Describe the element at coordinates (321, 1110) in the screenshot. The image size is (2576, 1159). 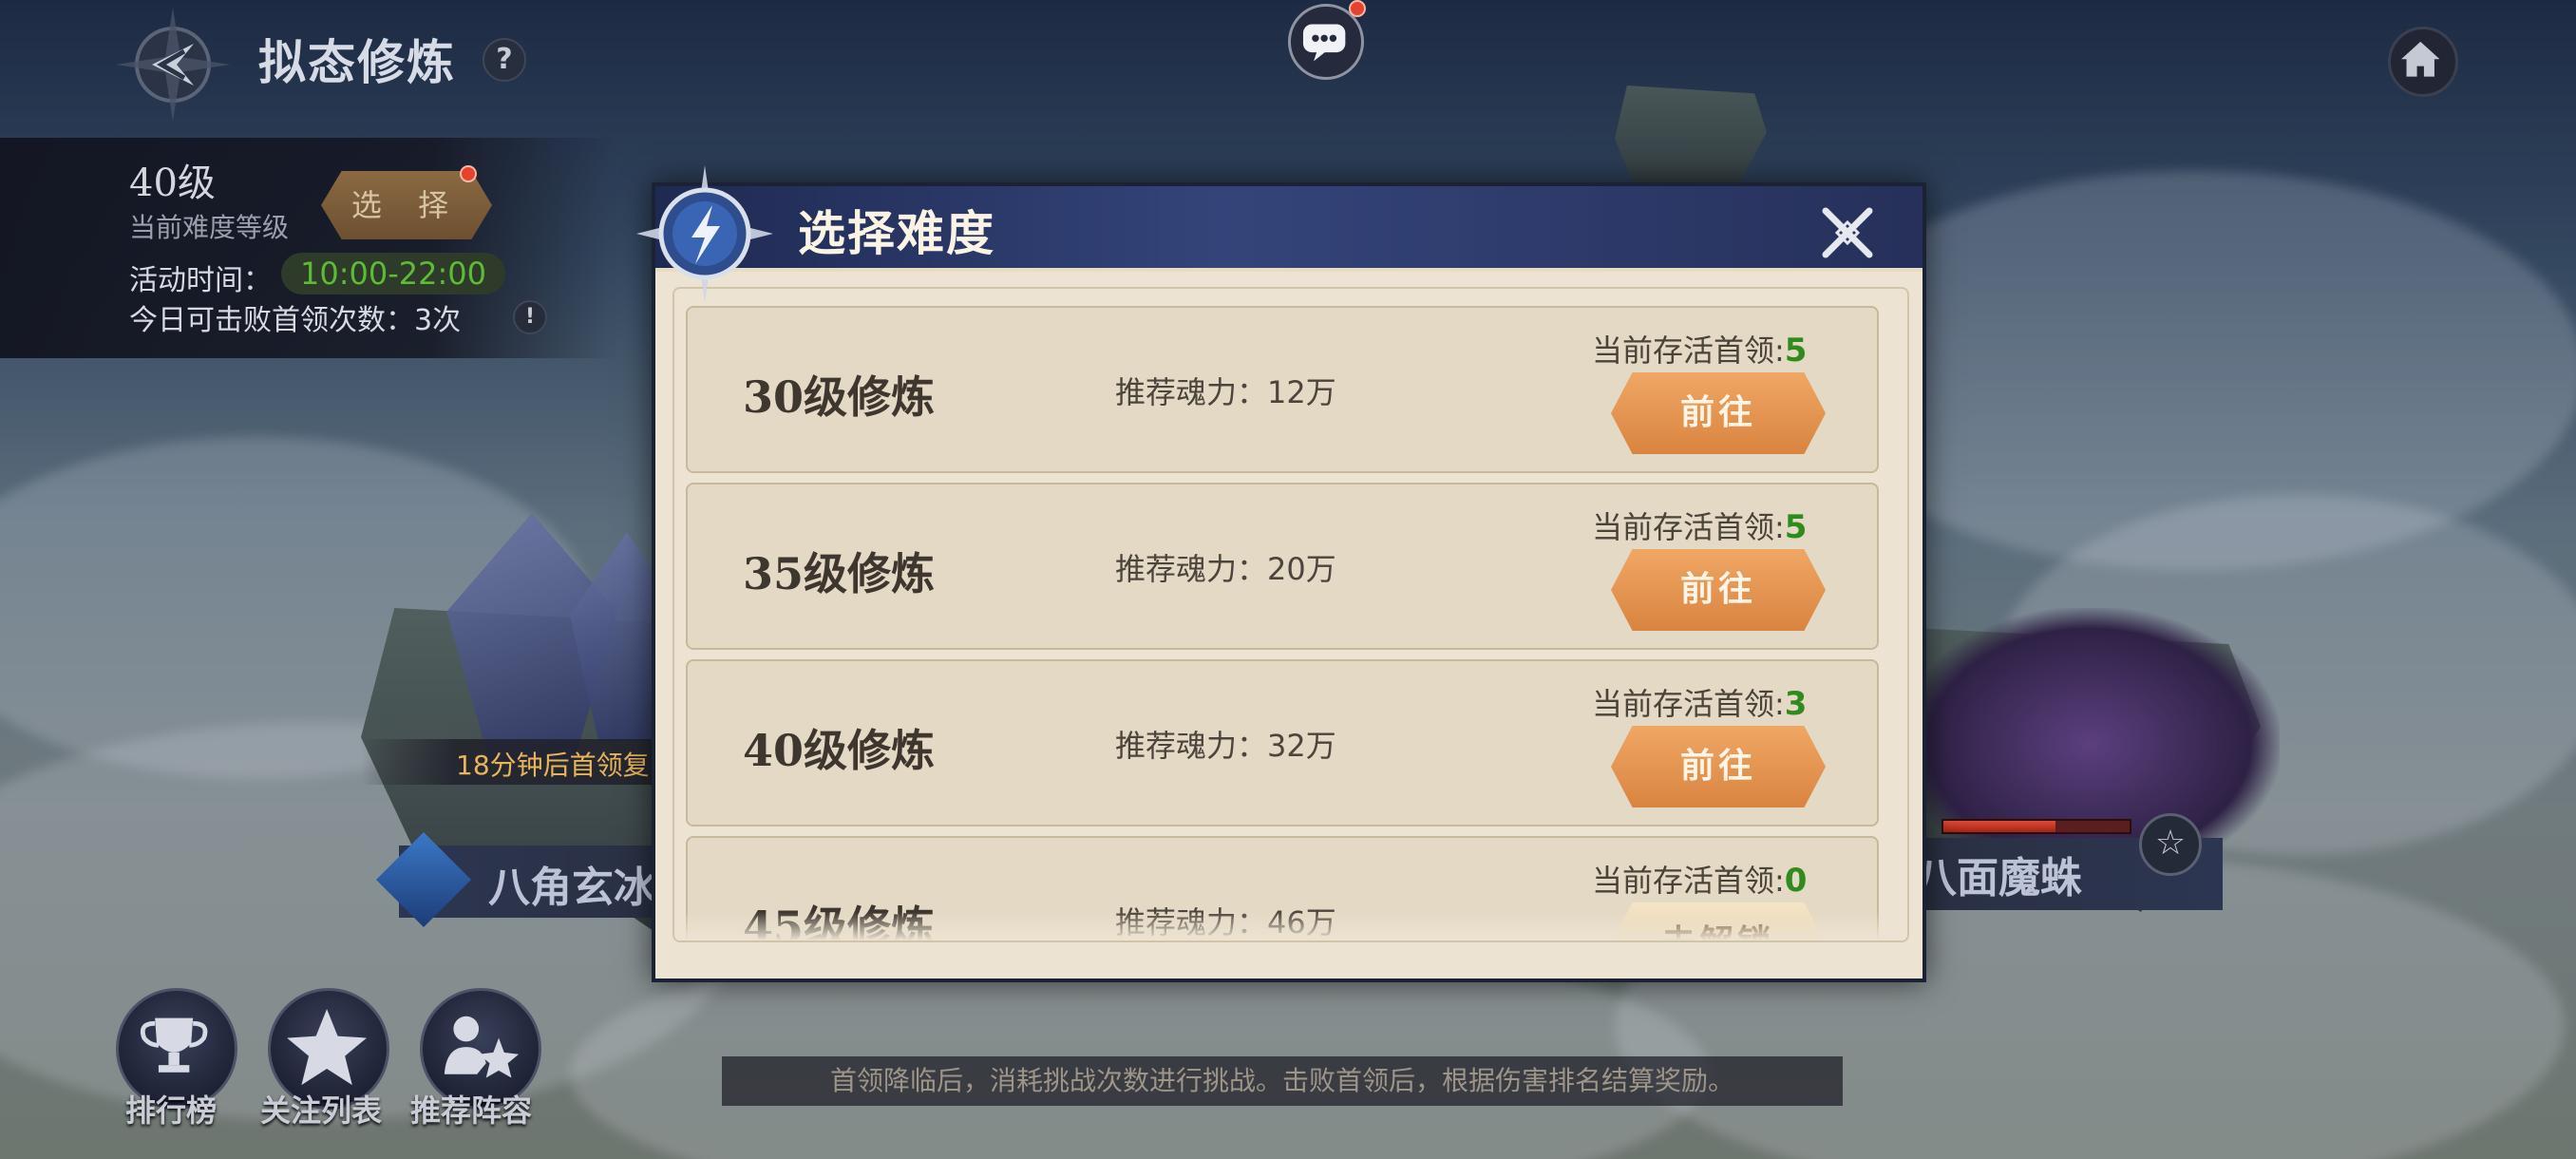
I see `follow-list-label: 关注列表` at that location.